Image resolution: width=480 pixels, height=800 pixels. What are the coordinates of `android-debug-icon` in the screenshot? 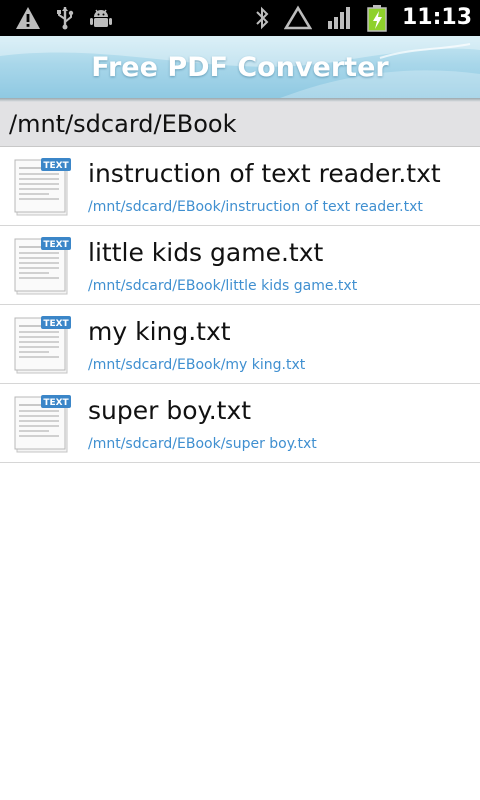 It's located at (101, 18).